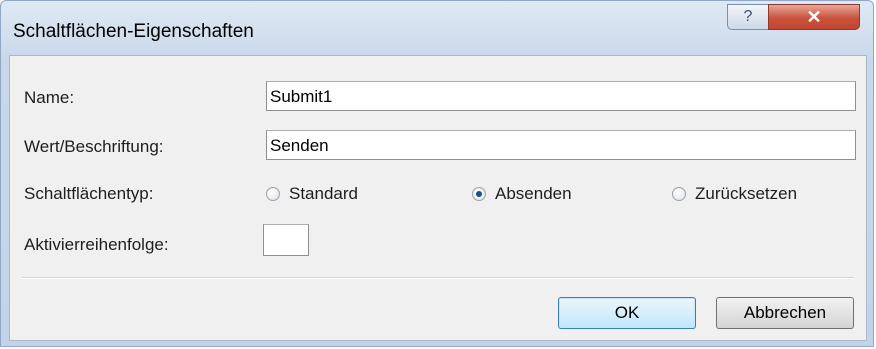 The width and height of the screenshot is (876, 349). Describe the element at coordinates (49, 97) in the screenshot. I see `name-label: Name:` at that location.